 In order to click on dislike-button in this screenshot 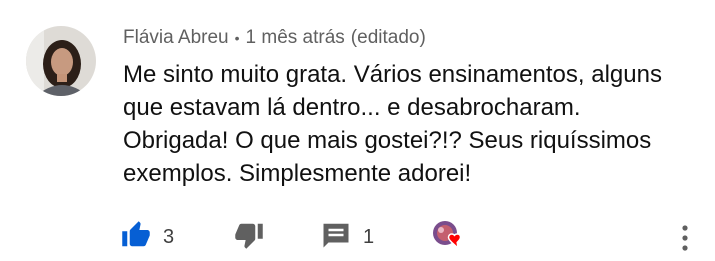, I will do `click(249, 237)`.